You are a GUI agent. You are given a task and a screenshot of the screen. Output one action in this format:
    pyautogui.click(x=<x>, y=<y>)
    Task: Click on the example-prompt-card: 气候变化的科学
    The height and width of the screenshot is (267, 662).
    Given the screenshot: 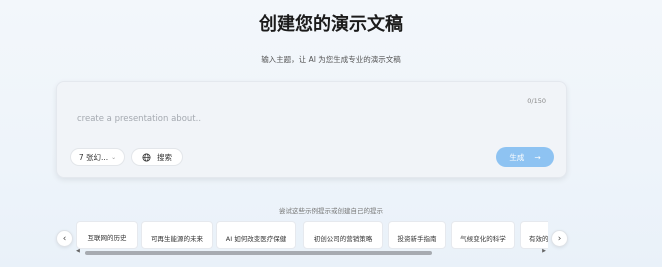 What is the action you would take?
    pyautogui.click(x=483, y=235)
    